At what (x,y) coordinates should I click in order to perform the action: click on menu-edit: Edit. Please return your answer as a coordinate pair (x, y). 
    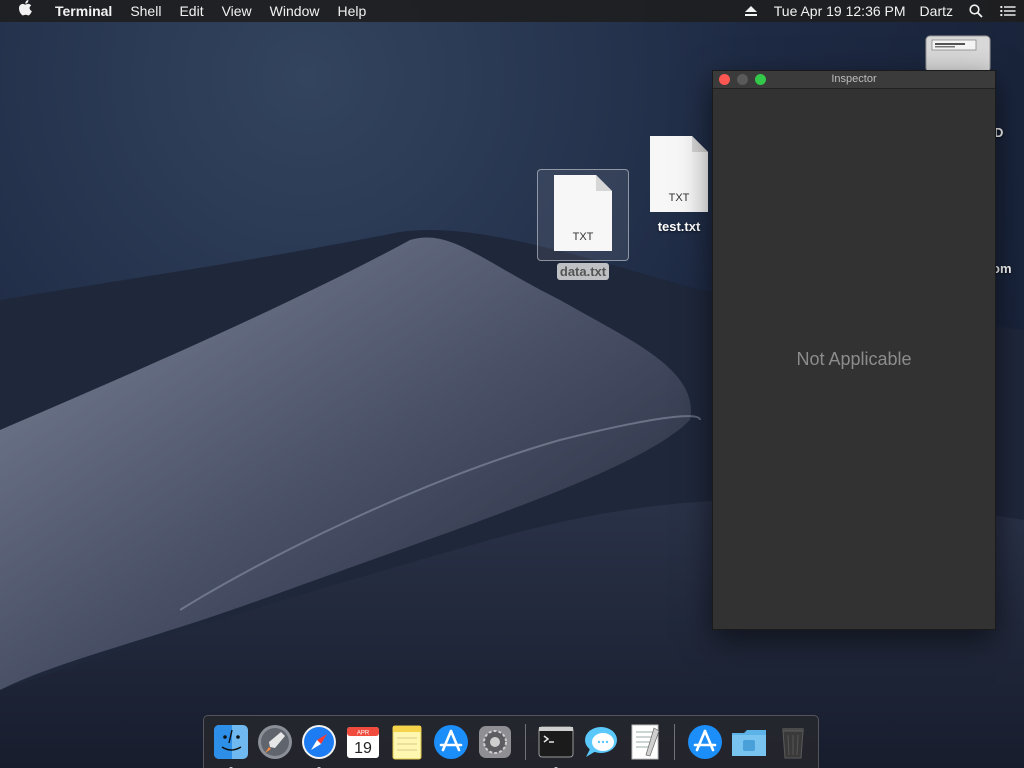
    Looking at the image, I should click on (191, 11).